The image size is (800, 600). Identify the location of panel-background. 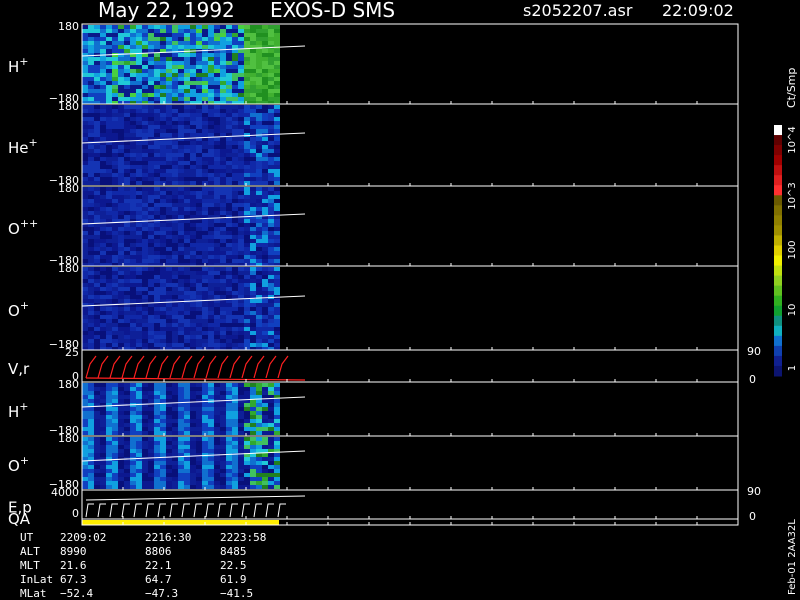
(410, 504).